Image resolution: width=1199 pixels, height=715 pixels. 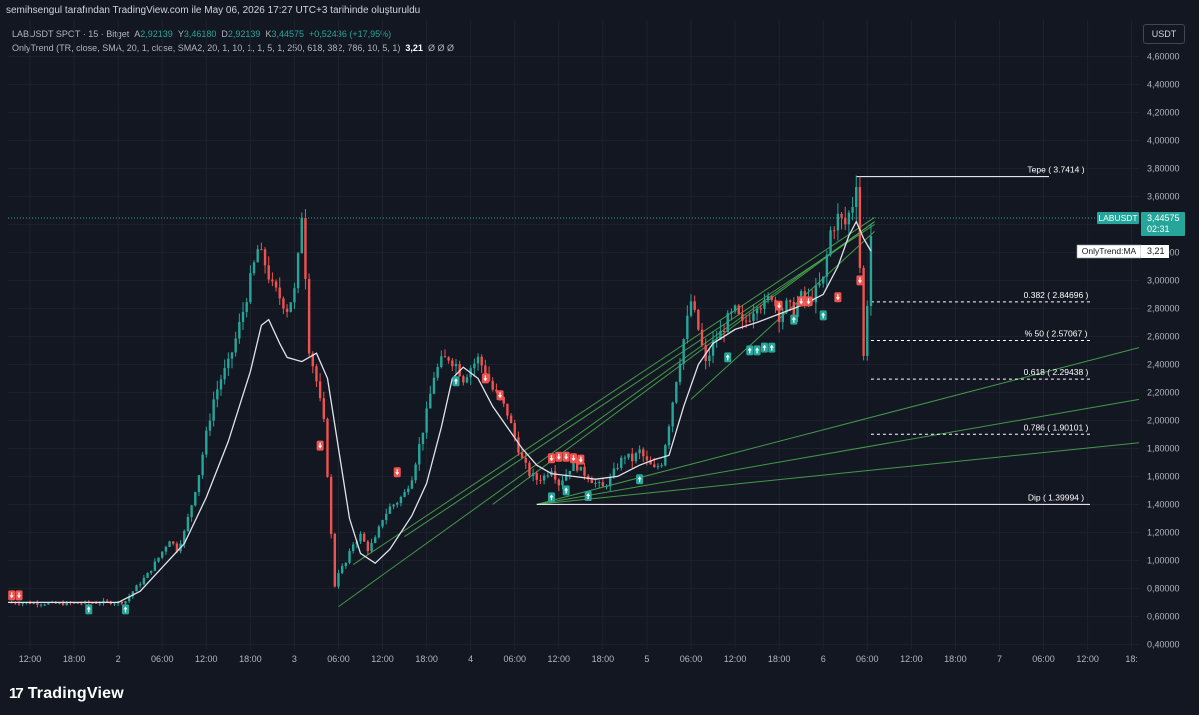 I want to click on time-tick-label: 3, so click(x=294, y=659).